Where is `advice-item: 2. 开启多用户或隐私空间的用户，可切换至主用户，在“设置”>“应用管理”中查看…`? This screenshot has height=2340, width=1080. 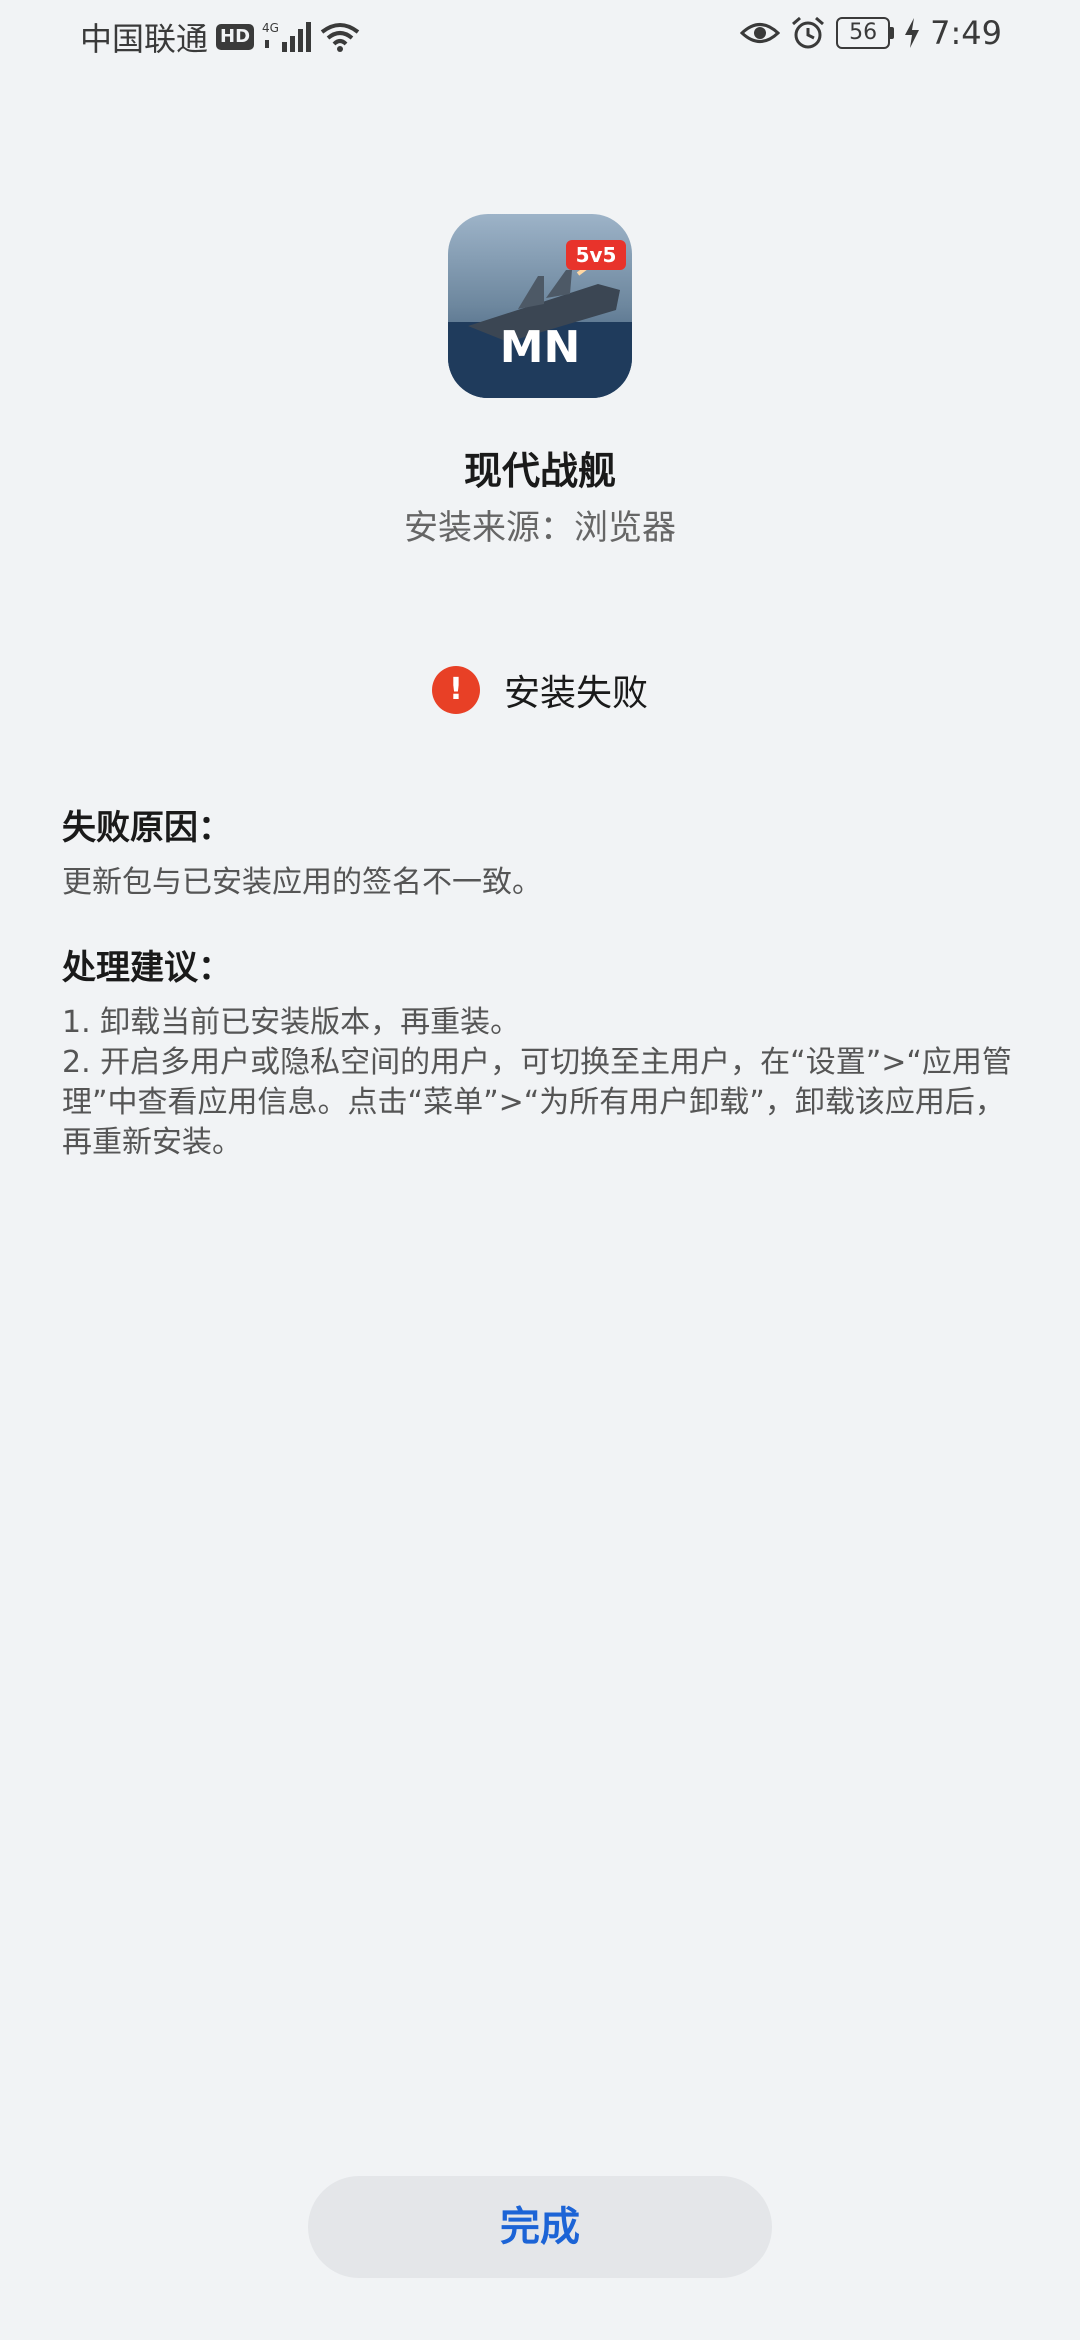
advice-item: 2. 开启多用户或隐私空间的用户，可切换至主用户，在“设置”>“应用管理”中查看… is located at coordinates (537, 1102).